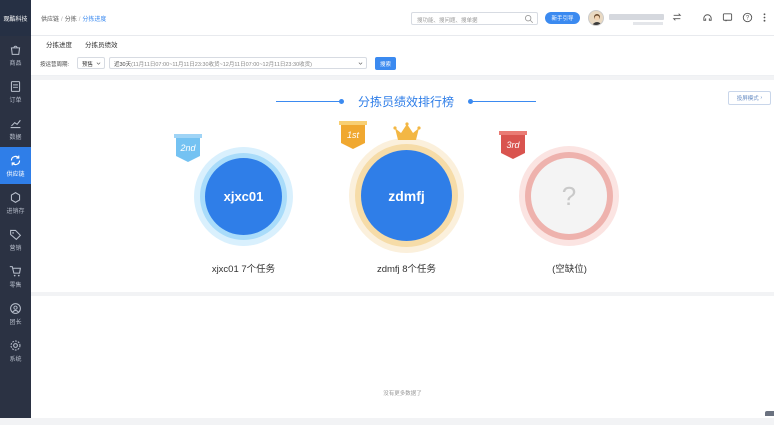 The width and height of the screenshot is (774, 425). I want to click on sidebar-item-label: 商品, so click(15, 63).